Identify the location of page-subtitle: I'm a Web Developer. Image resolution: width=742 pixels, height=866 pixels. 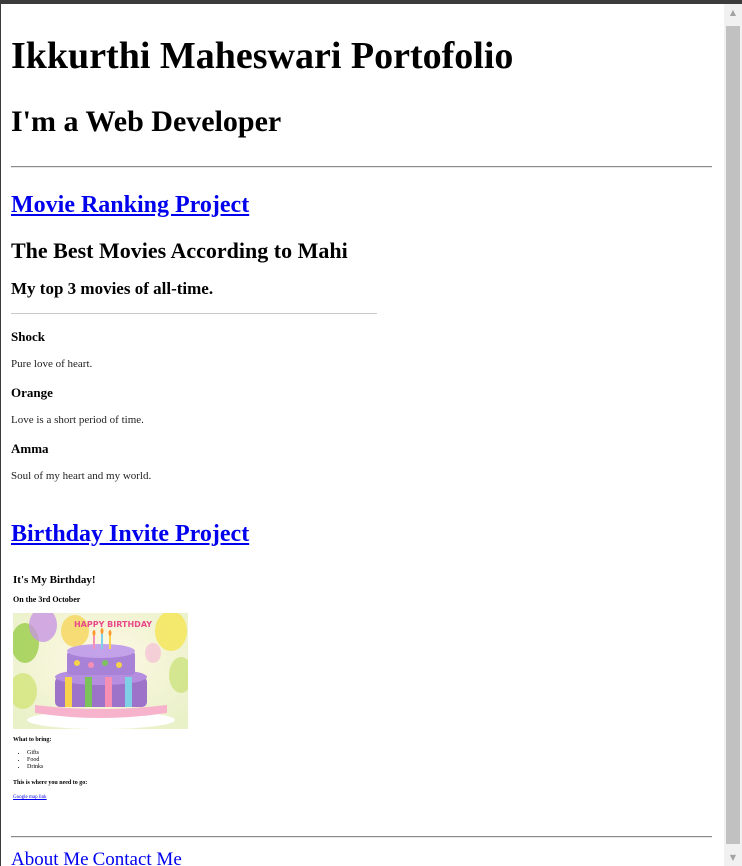
(146, 121).